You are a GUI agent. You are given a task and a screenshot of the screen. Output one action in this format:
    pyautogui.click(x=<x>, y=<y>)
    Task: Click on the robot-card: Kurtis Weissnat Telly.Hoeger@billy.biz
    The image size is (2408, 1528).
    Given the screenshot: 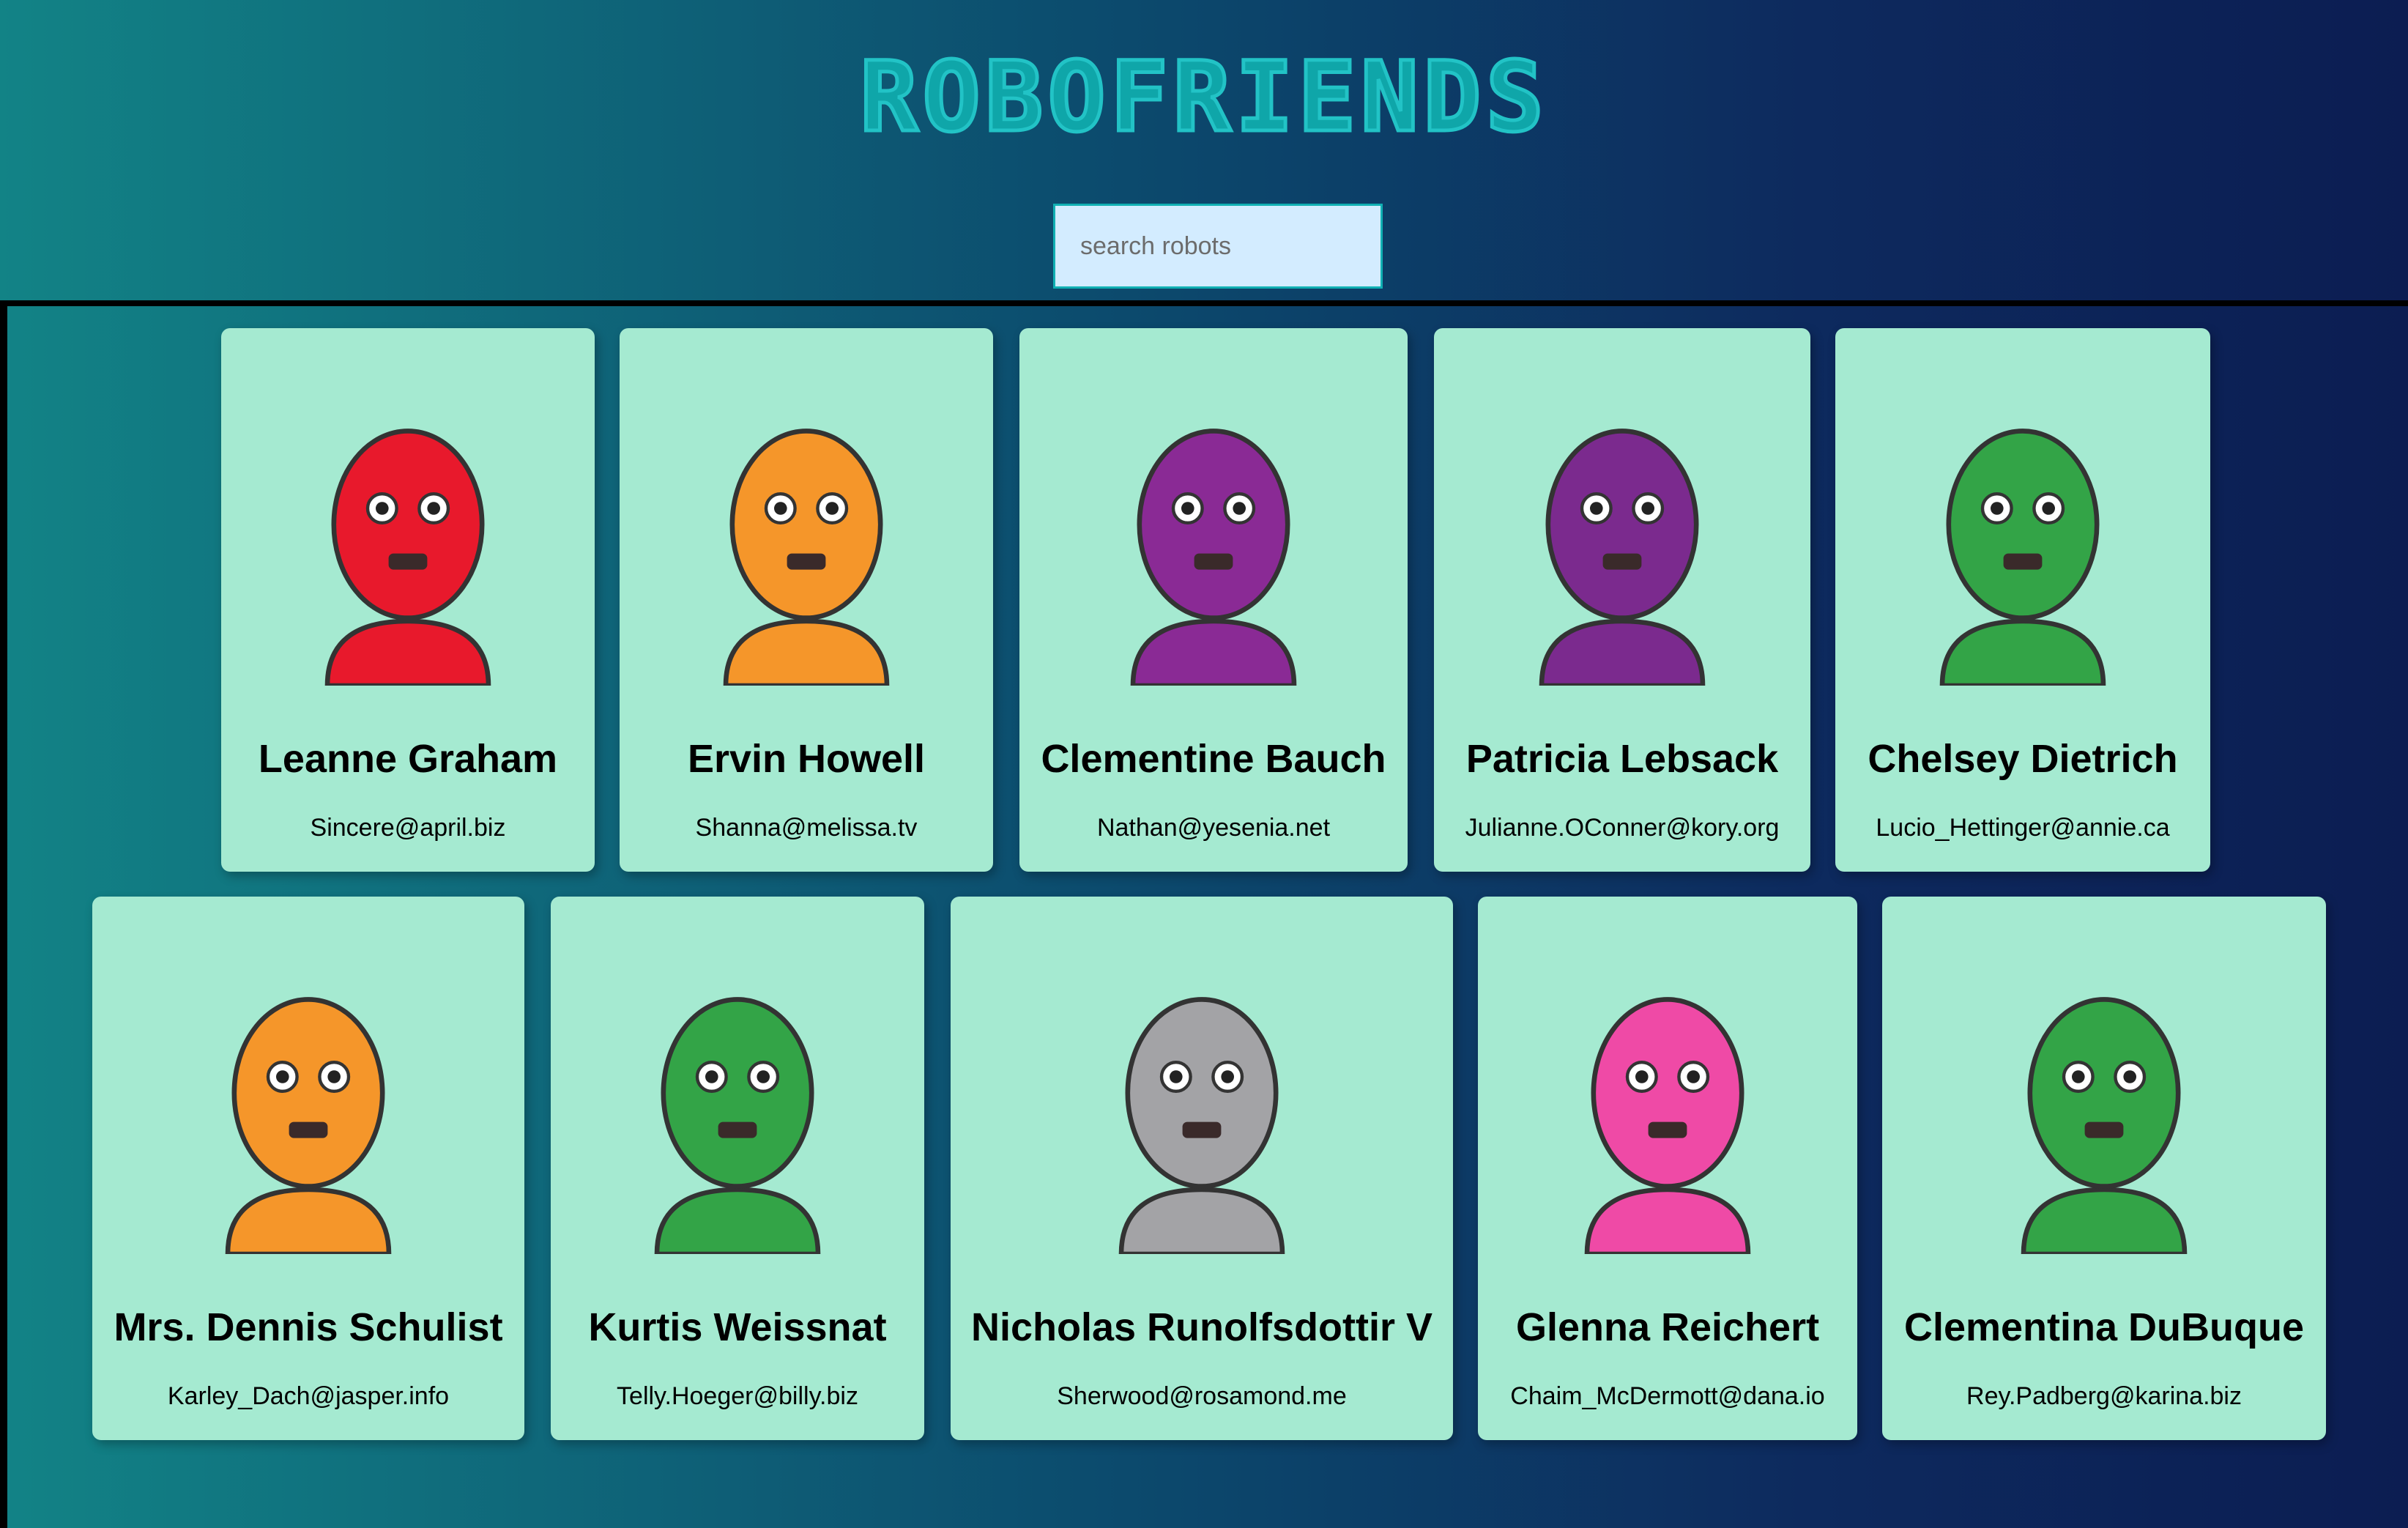 What is the action you would take?
    pyautogui.click(x=737, y=1168)
    